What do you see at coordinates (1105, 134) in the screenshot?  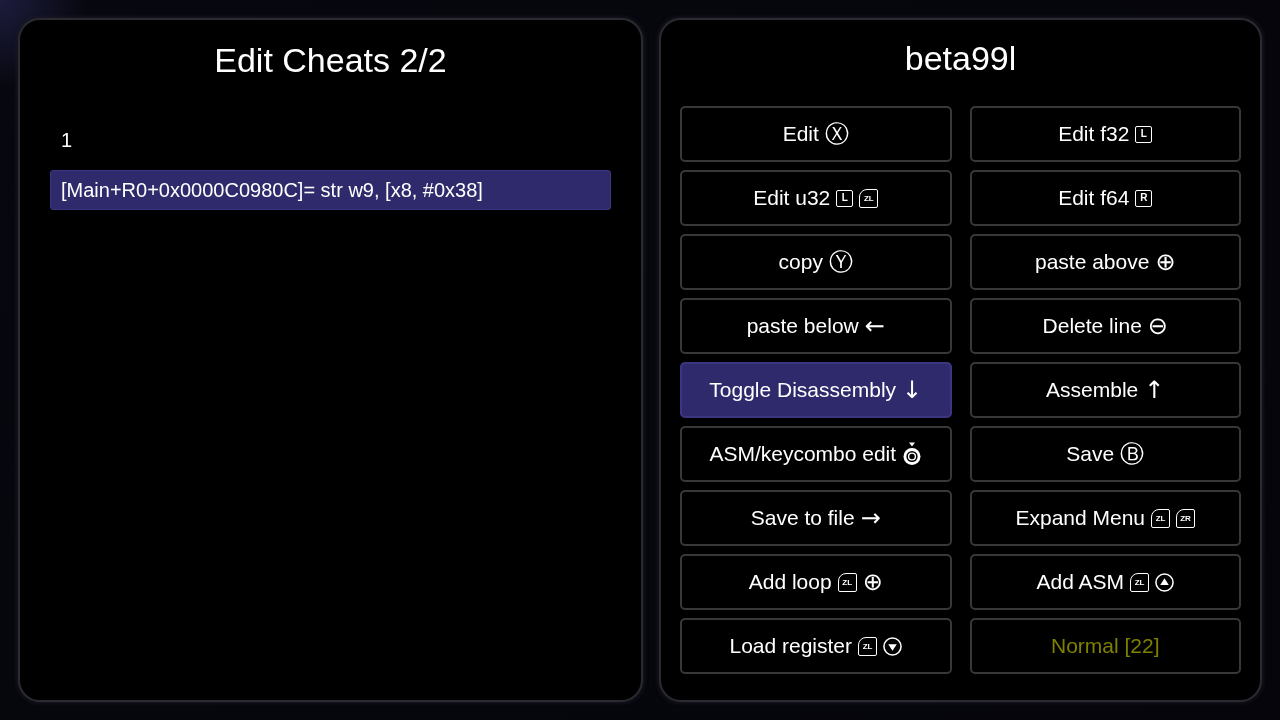 I see `menu-button: Edit f32 L` at bounding box center [1105, 134].